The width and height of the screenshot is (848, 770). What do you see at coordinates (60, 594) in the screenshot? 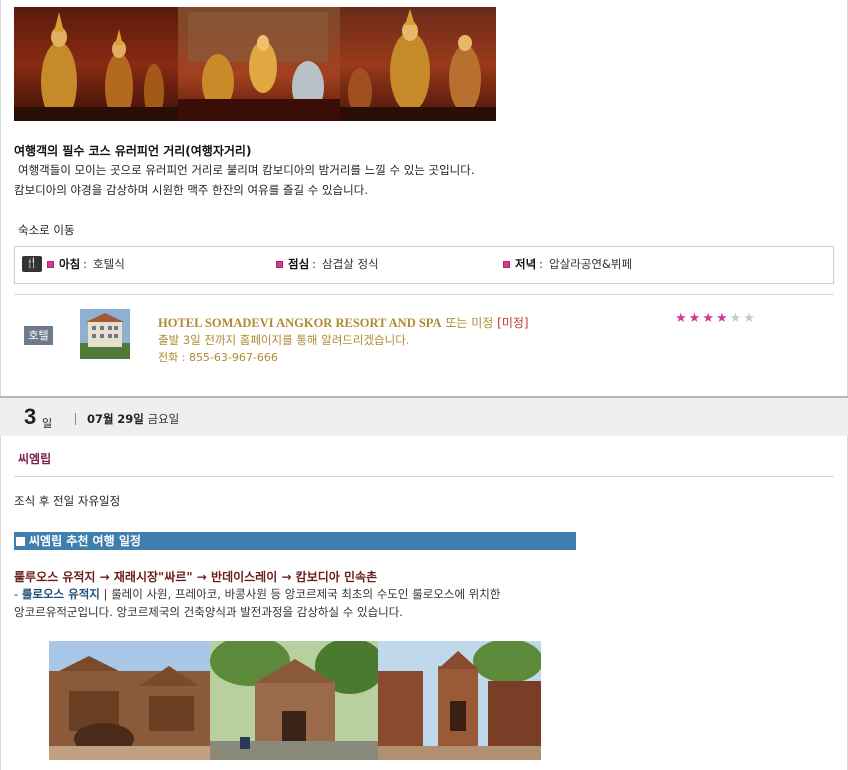
I see `roluos-name: 룰로오스 유적지` at bounding box center [60, 594].